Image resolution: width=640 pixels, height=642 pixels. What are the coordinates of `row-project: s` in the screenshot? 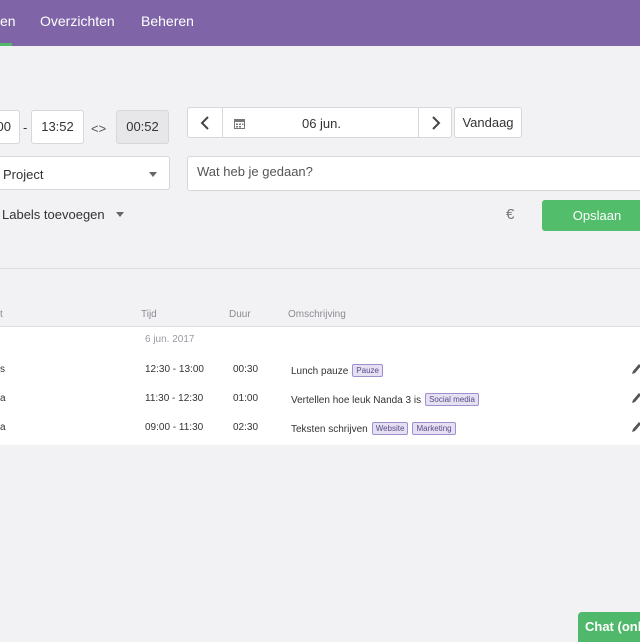 It's located at (2, 369).